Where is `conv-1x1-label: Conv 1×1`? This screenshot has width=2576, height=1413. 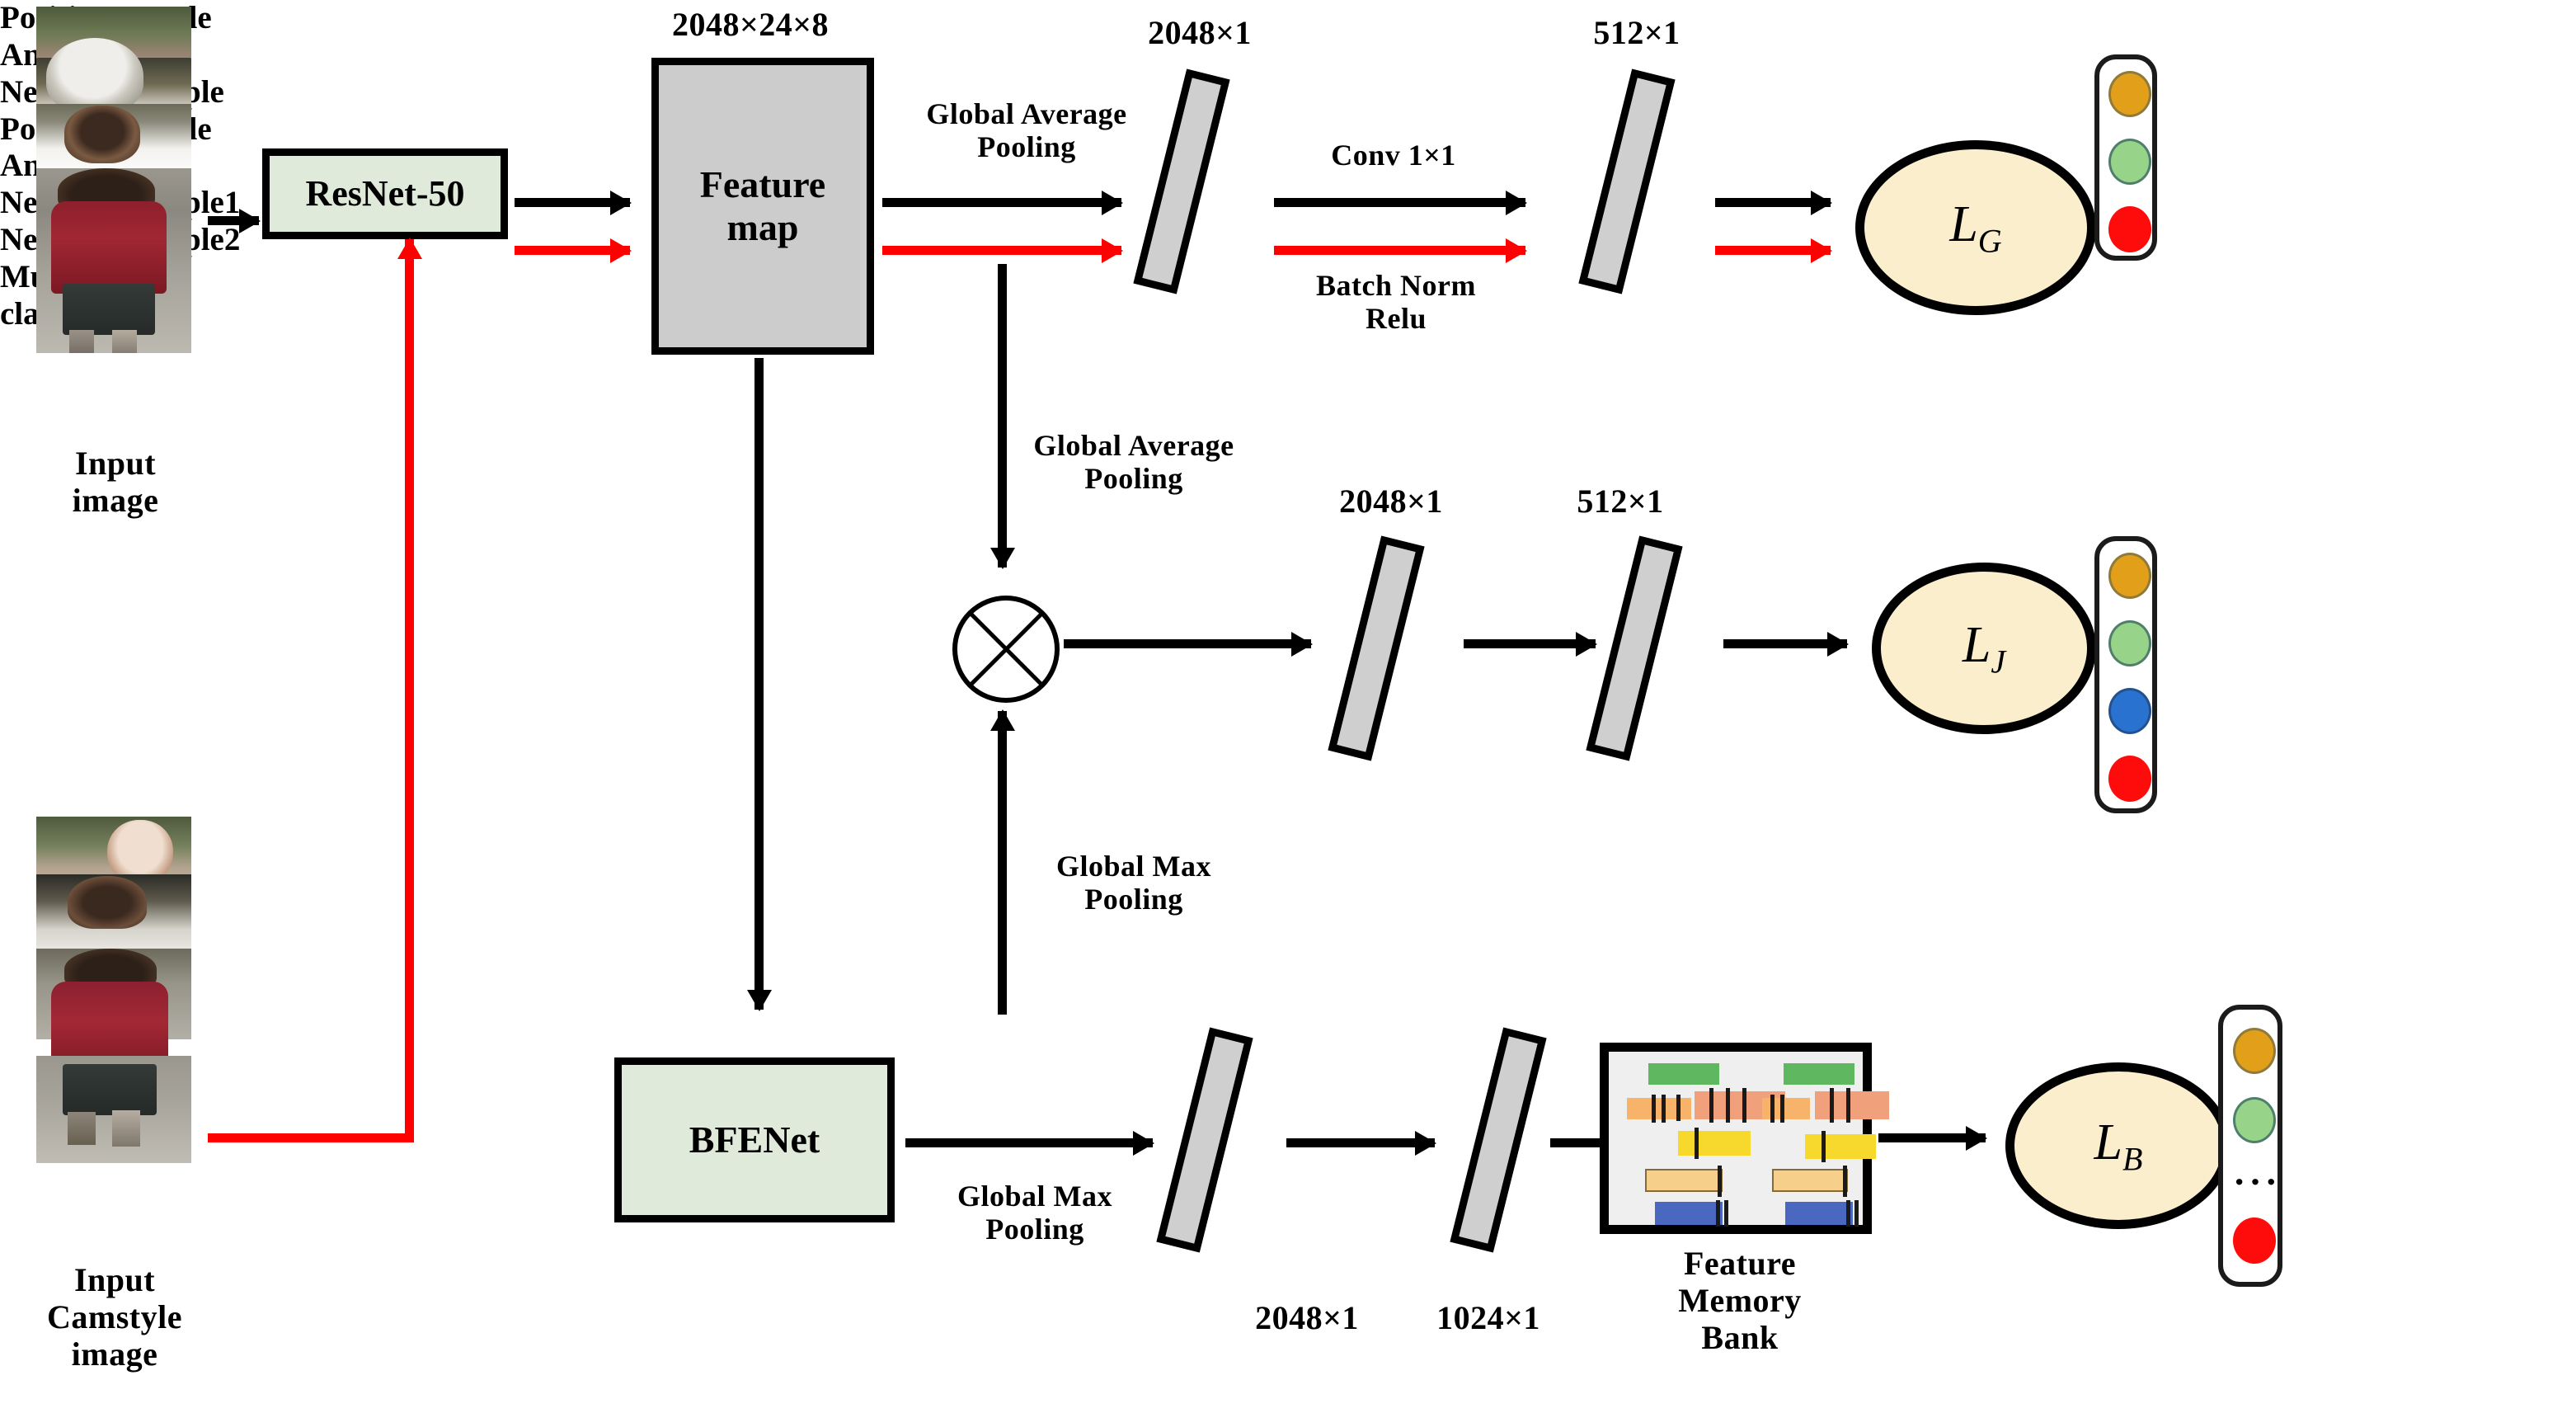 conv-1x1-label: Conv 1×1 is located at coordinates (1393, 155).